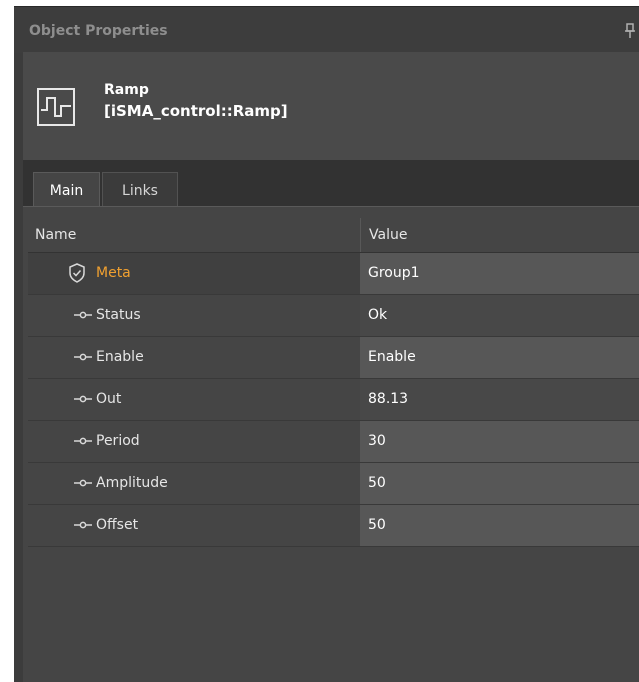 This screenshot has width=639, height=682. Describe the element at coordinates (98, 31) in the screenshot. I see `panel-title: Object Properties` at that location.